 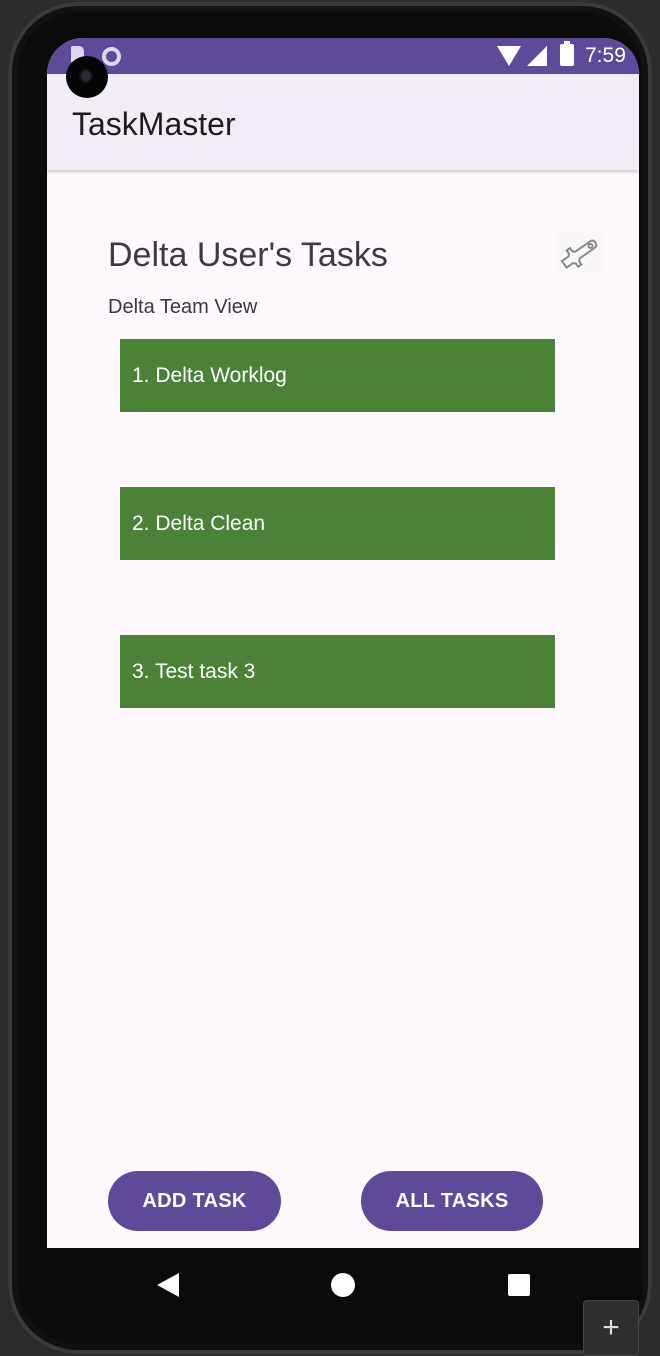 I want to click on settings-button, so click(x=579, y=254).